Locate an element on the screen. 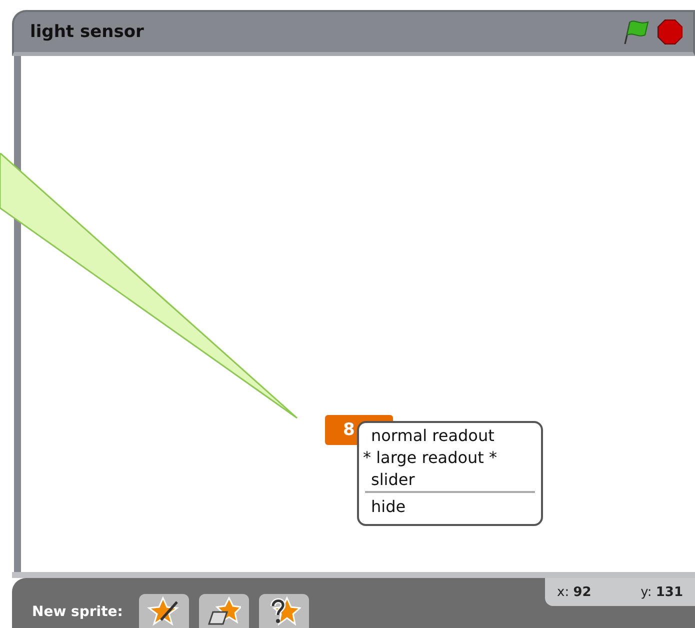  flag-icon is located at coordinates (636, 32).